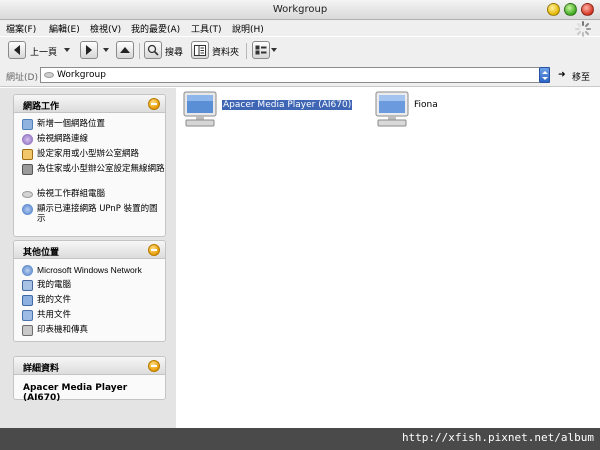  Describe the element at coordinates (22, 78) in the screenshot. I see `address-label: 網址(D)` at that location.